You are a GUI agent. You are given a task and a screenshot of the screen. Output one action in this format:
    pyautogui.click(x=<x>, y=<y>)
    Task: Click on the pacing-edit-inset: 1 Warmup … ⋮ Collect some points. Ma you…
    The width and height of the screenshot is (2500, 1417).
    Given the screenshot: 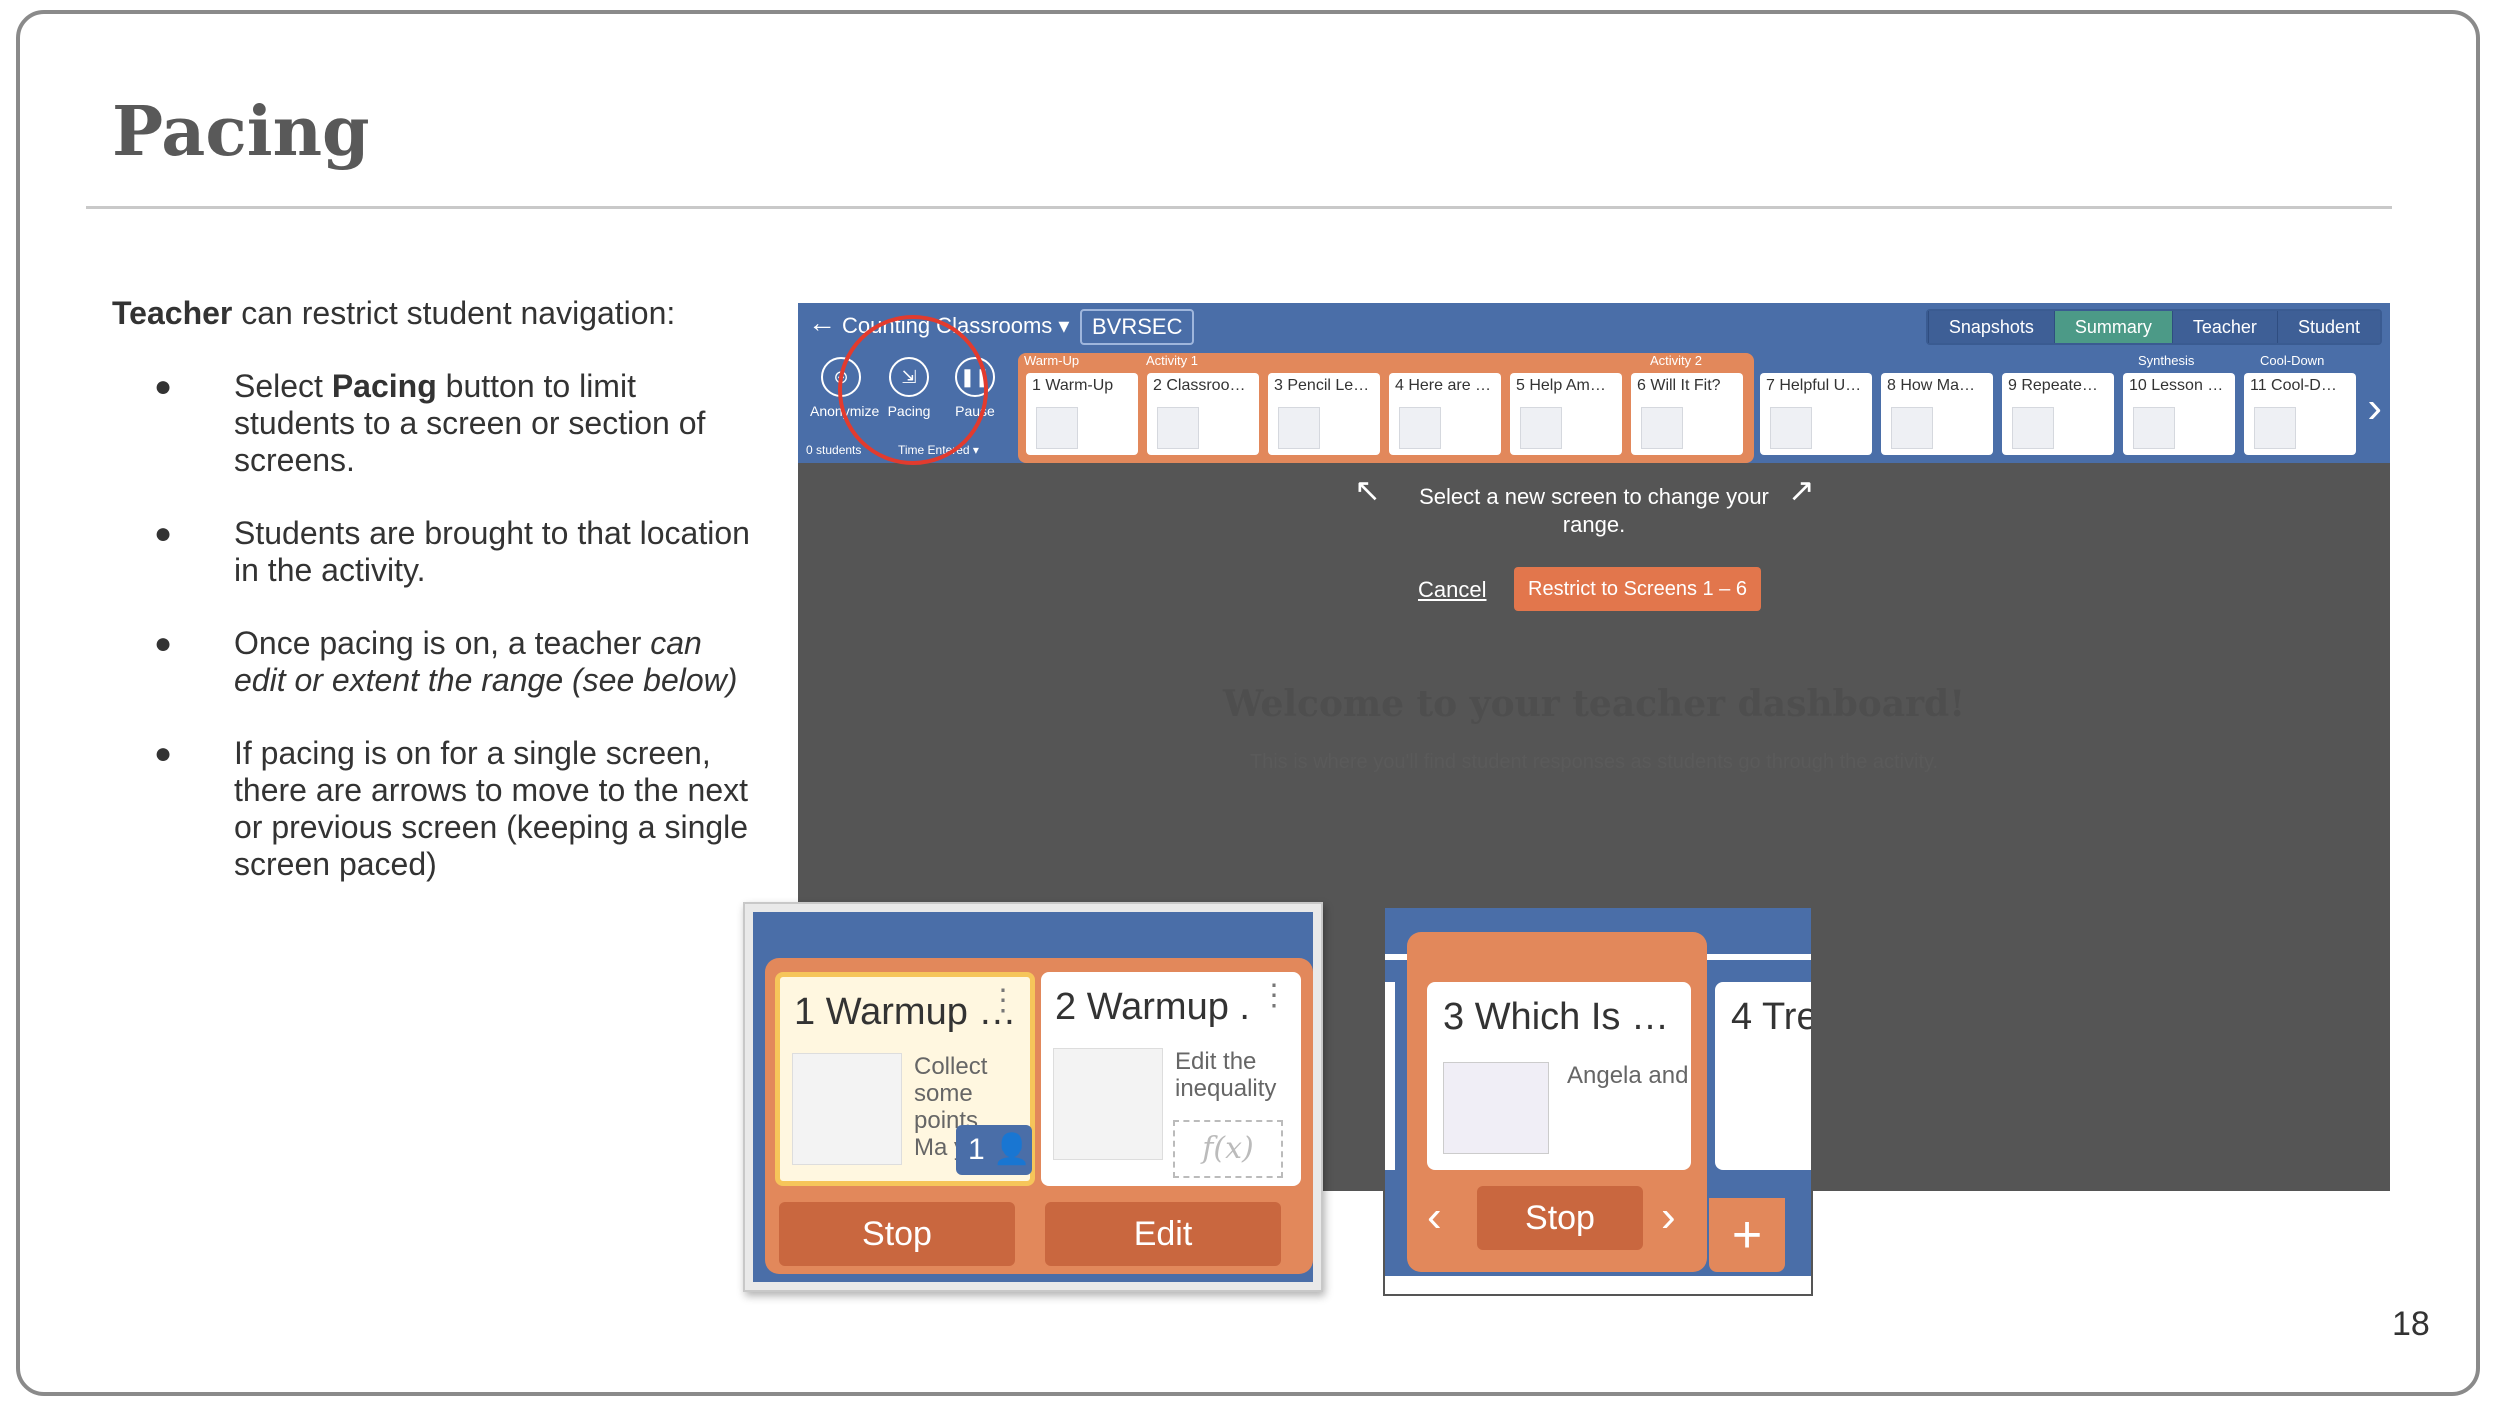 What is the action you would take?
    pyautogui.click(x=1033, y=1097)
    